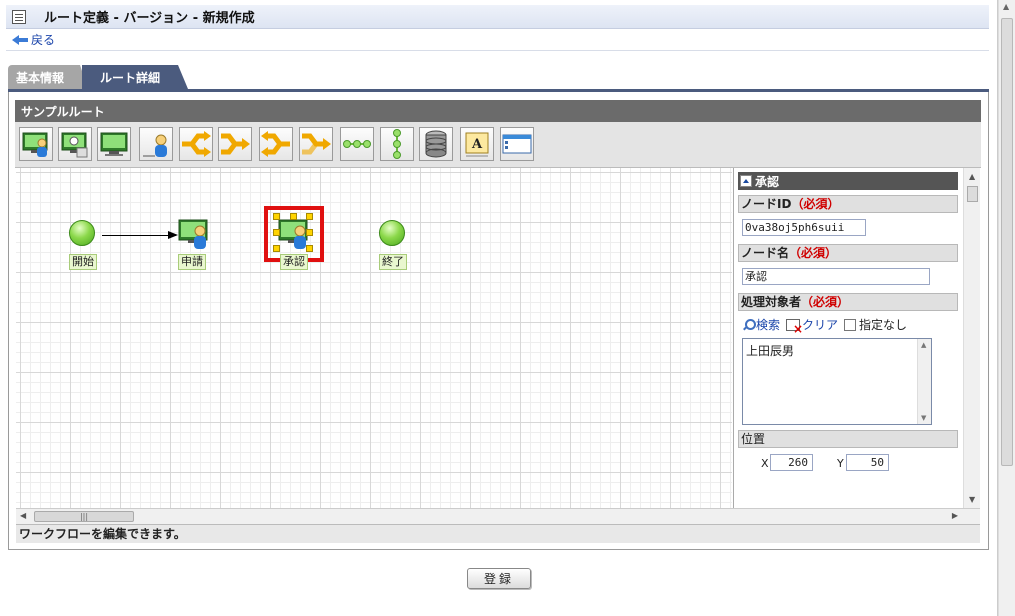 The width and height of the screenshot is (1015, 616). I want to click on back-label: 戻る, so click(43, 40).